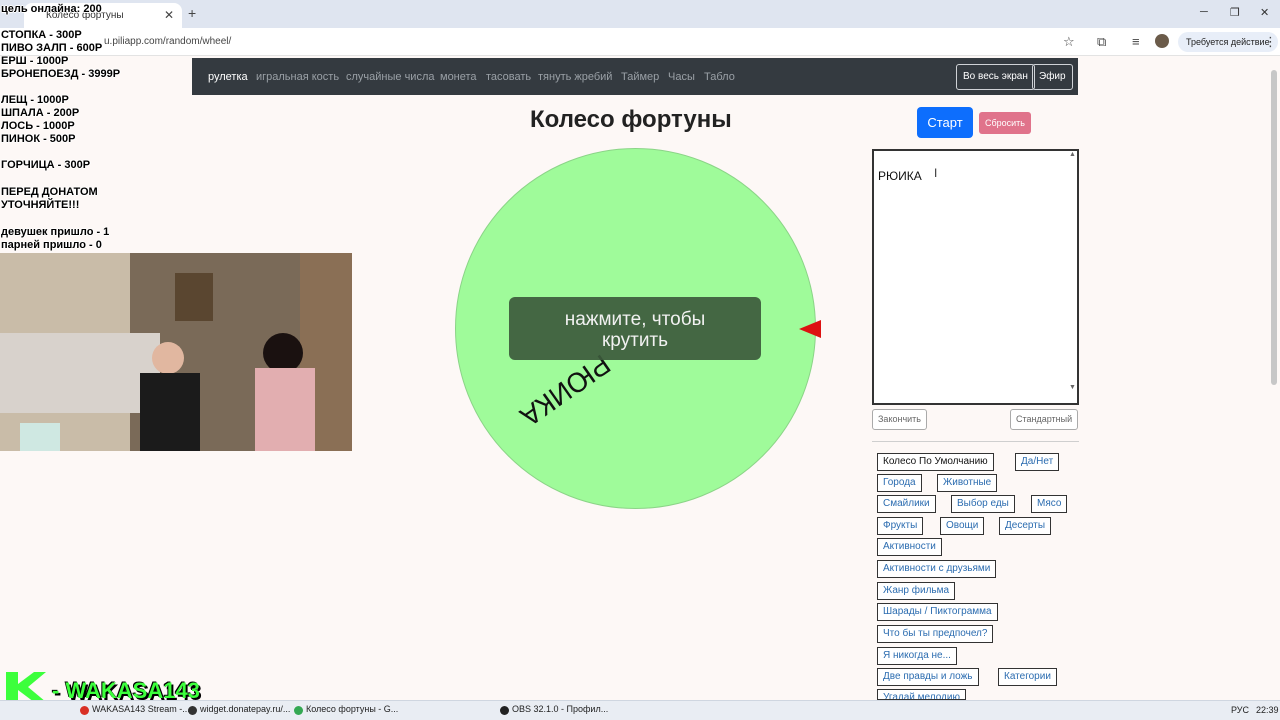  I want to click on entry-text: РЮИКА, so click(900, 176).